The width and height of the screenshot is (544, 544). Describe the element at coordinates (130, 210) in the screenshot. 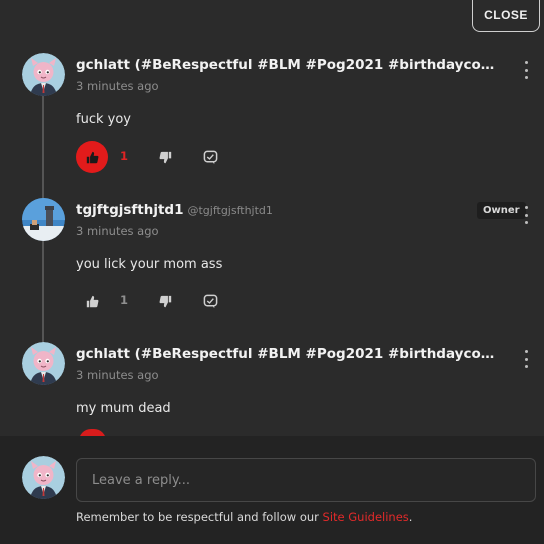

I see `author-name: tgjftgjsfthjtd1` at that location.